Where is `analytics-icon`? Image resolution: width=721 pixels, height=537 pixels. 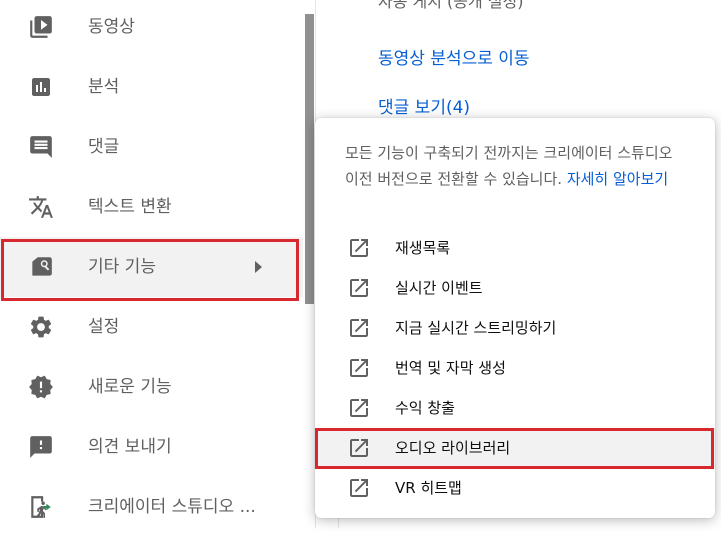 analytics-icon is located at coordinates (41, 87).